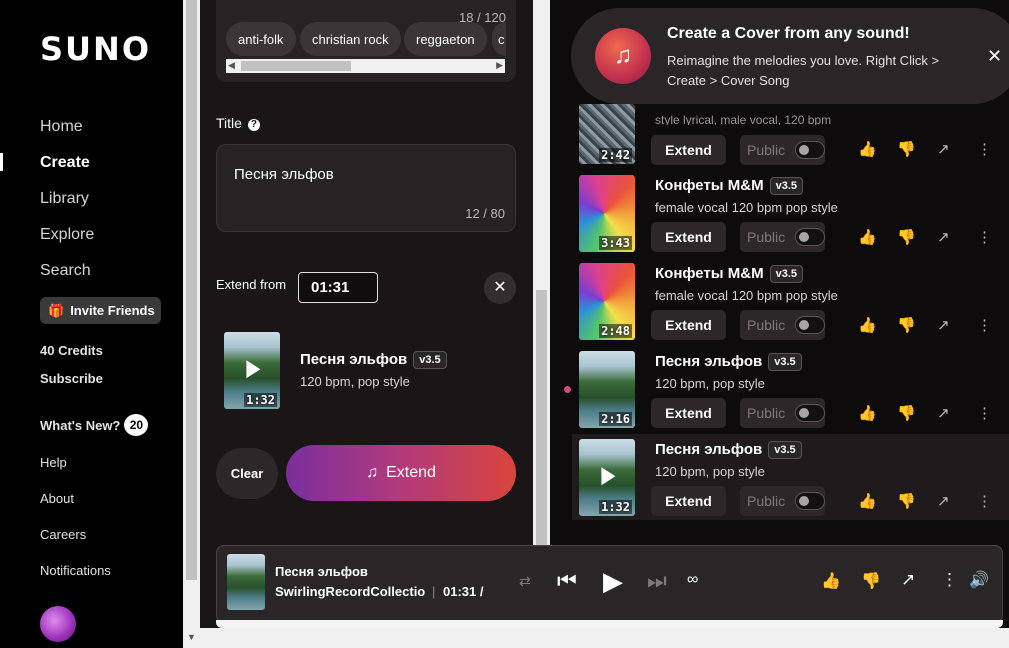 The height and width of the screenshot is (648, 1009). Describe the element at coordinates (71, 378) in the screenshot. I see `subscribe-link: Subscribe` at that location.